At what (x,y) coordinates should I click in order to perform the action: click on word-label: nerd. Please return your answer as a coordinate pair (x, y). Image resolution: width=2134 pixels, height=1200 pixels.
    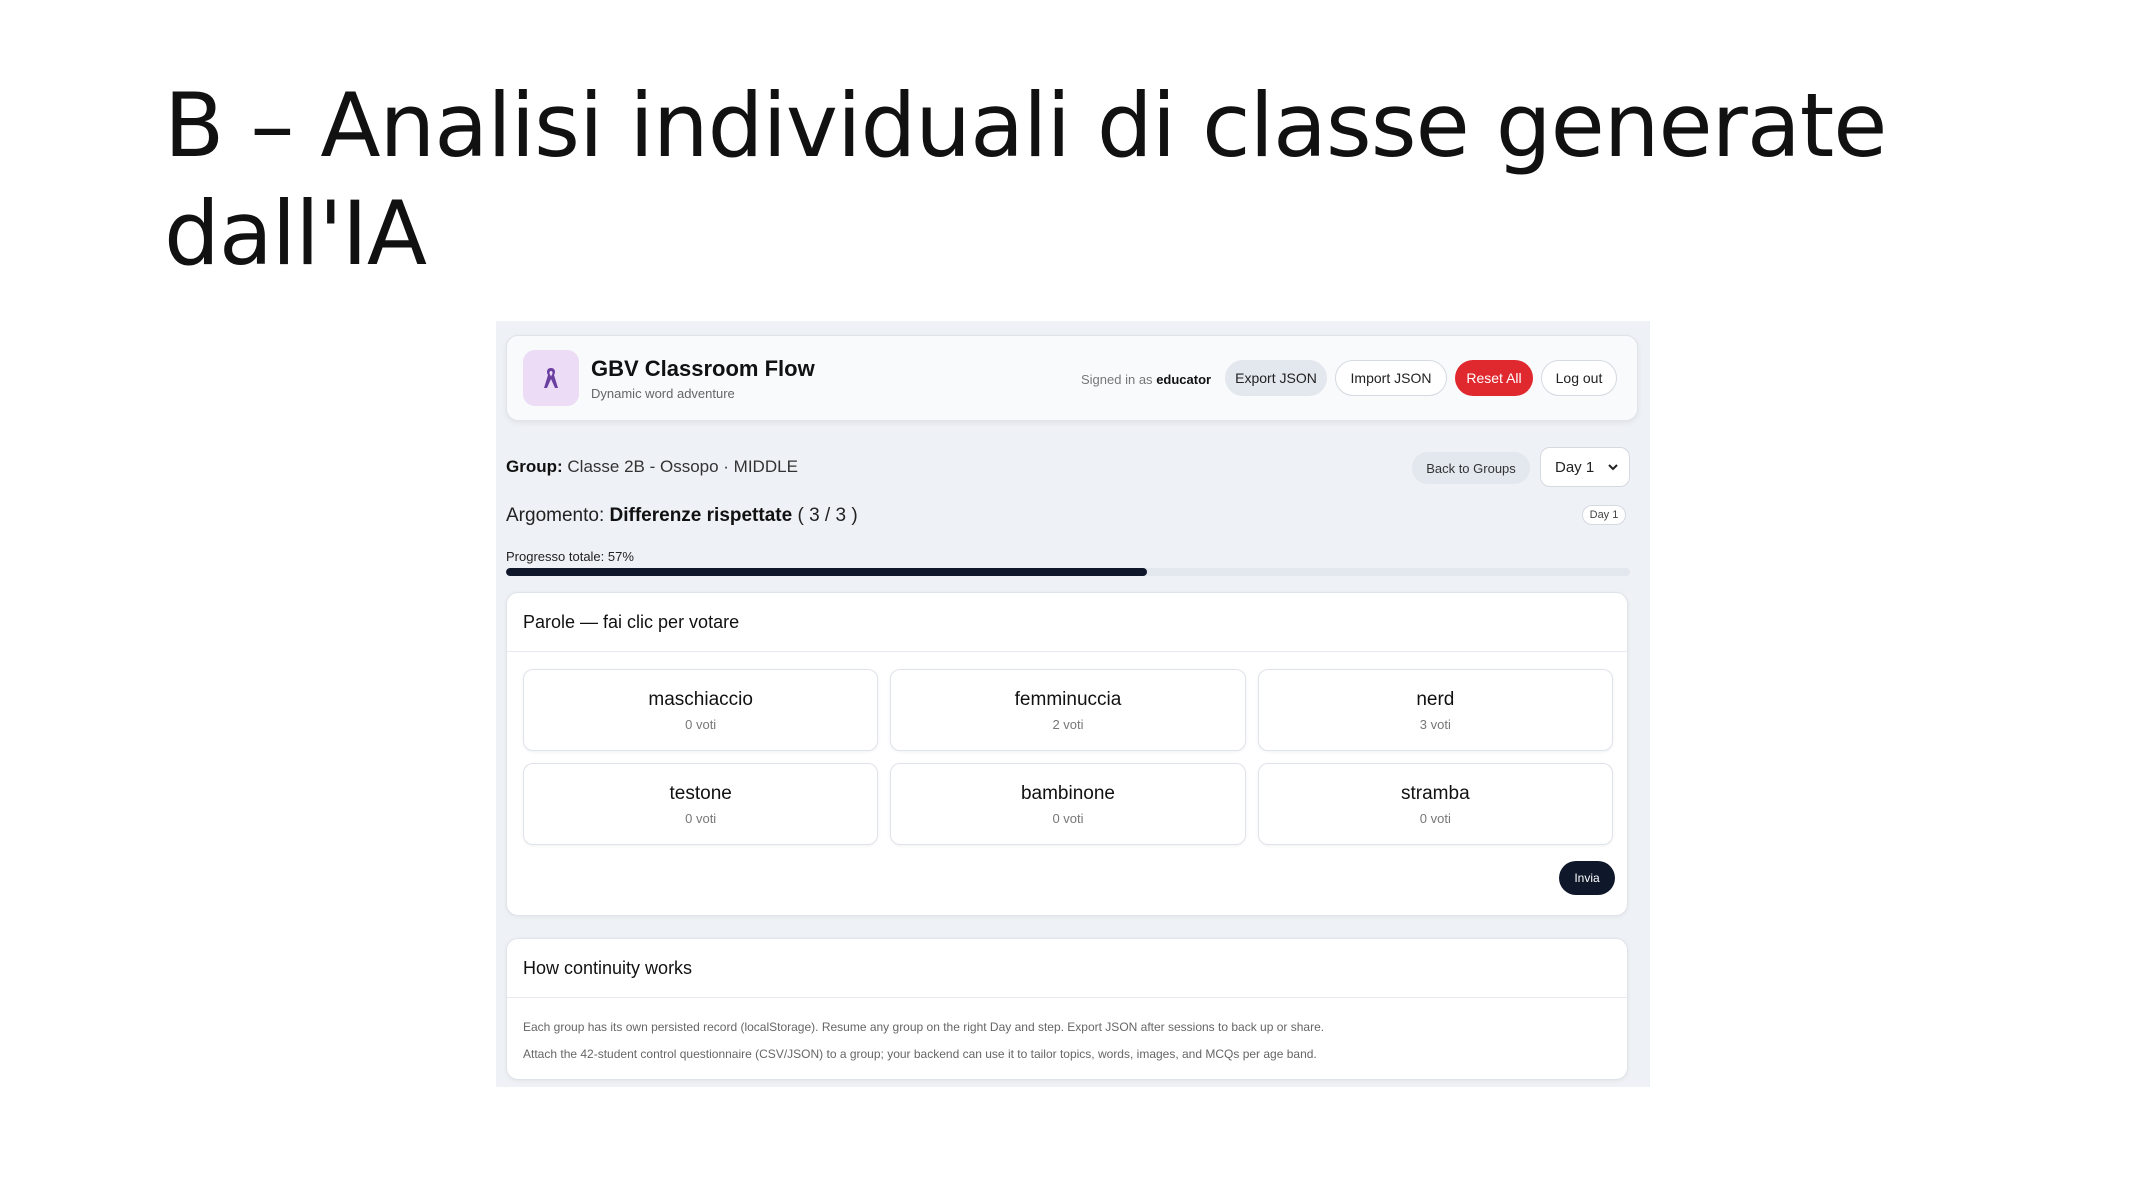
    Looking at the image, I should click on (1435, 699).